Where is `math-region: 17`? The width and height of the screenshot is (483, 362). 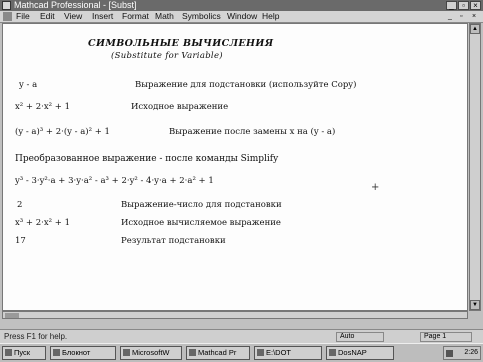 math-region: 17 is located at coordinates (20, 241).